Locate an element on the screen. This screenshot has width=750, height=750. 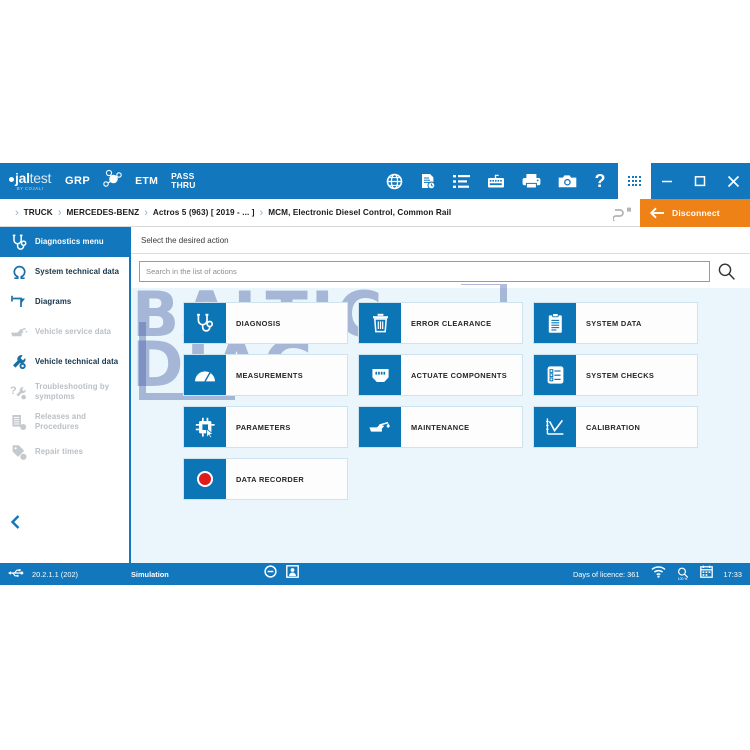
user-card-icon is located at coordinates (292, 574).